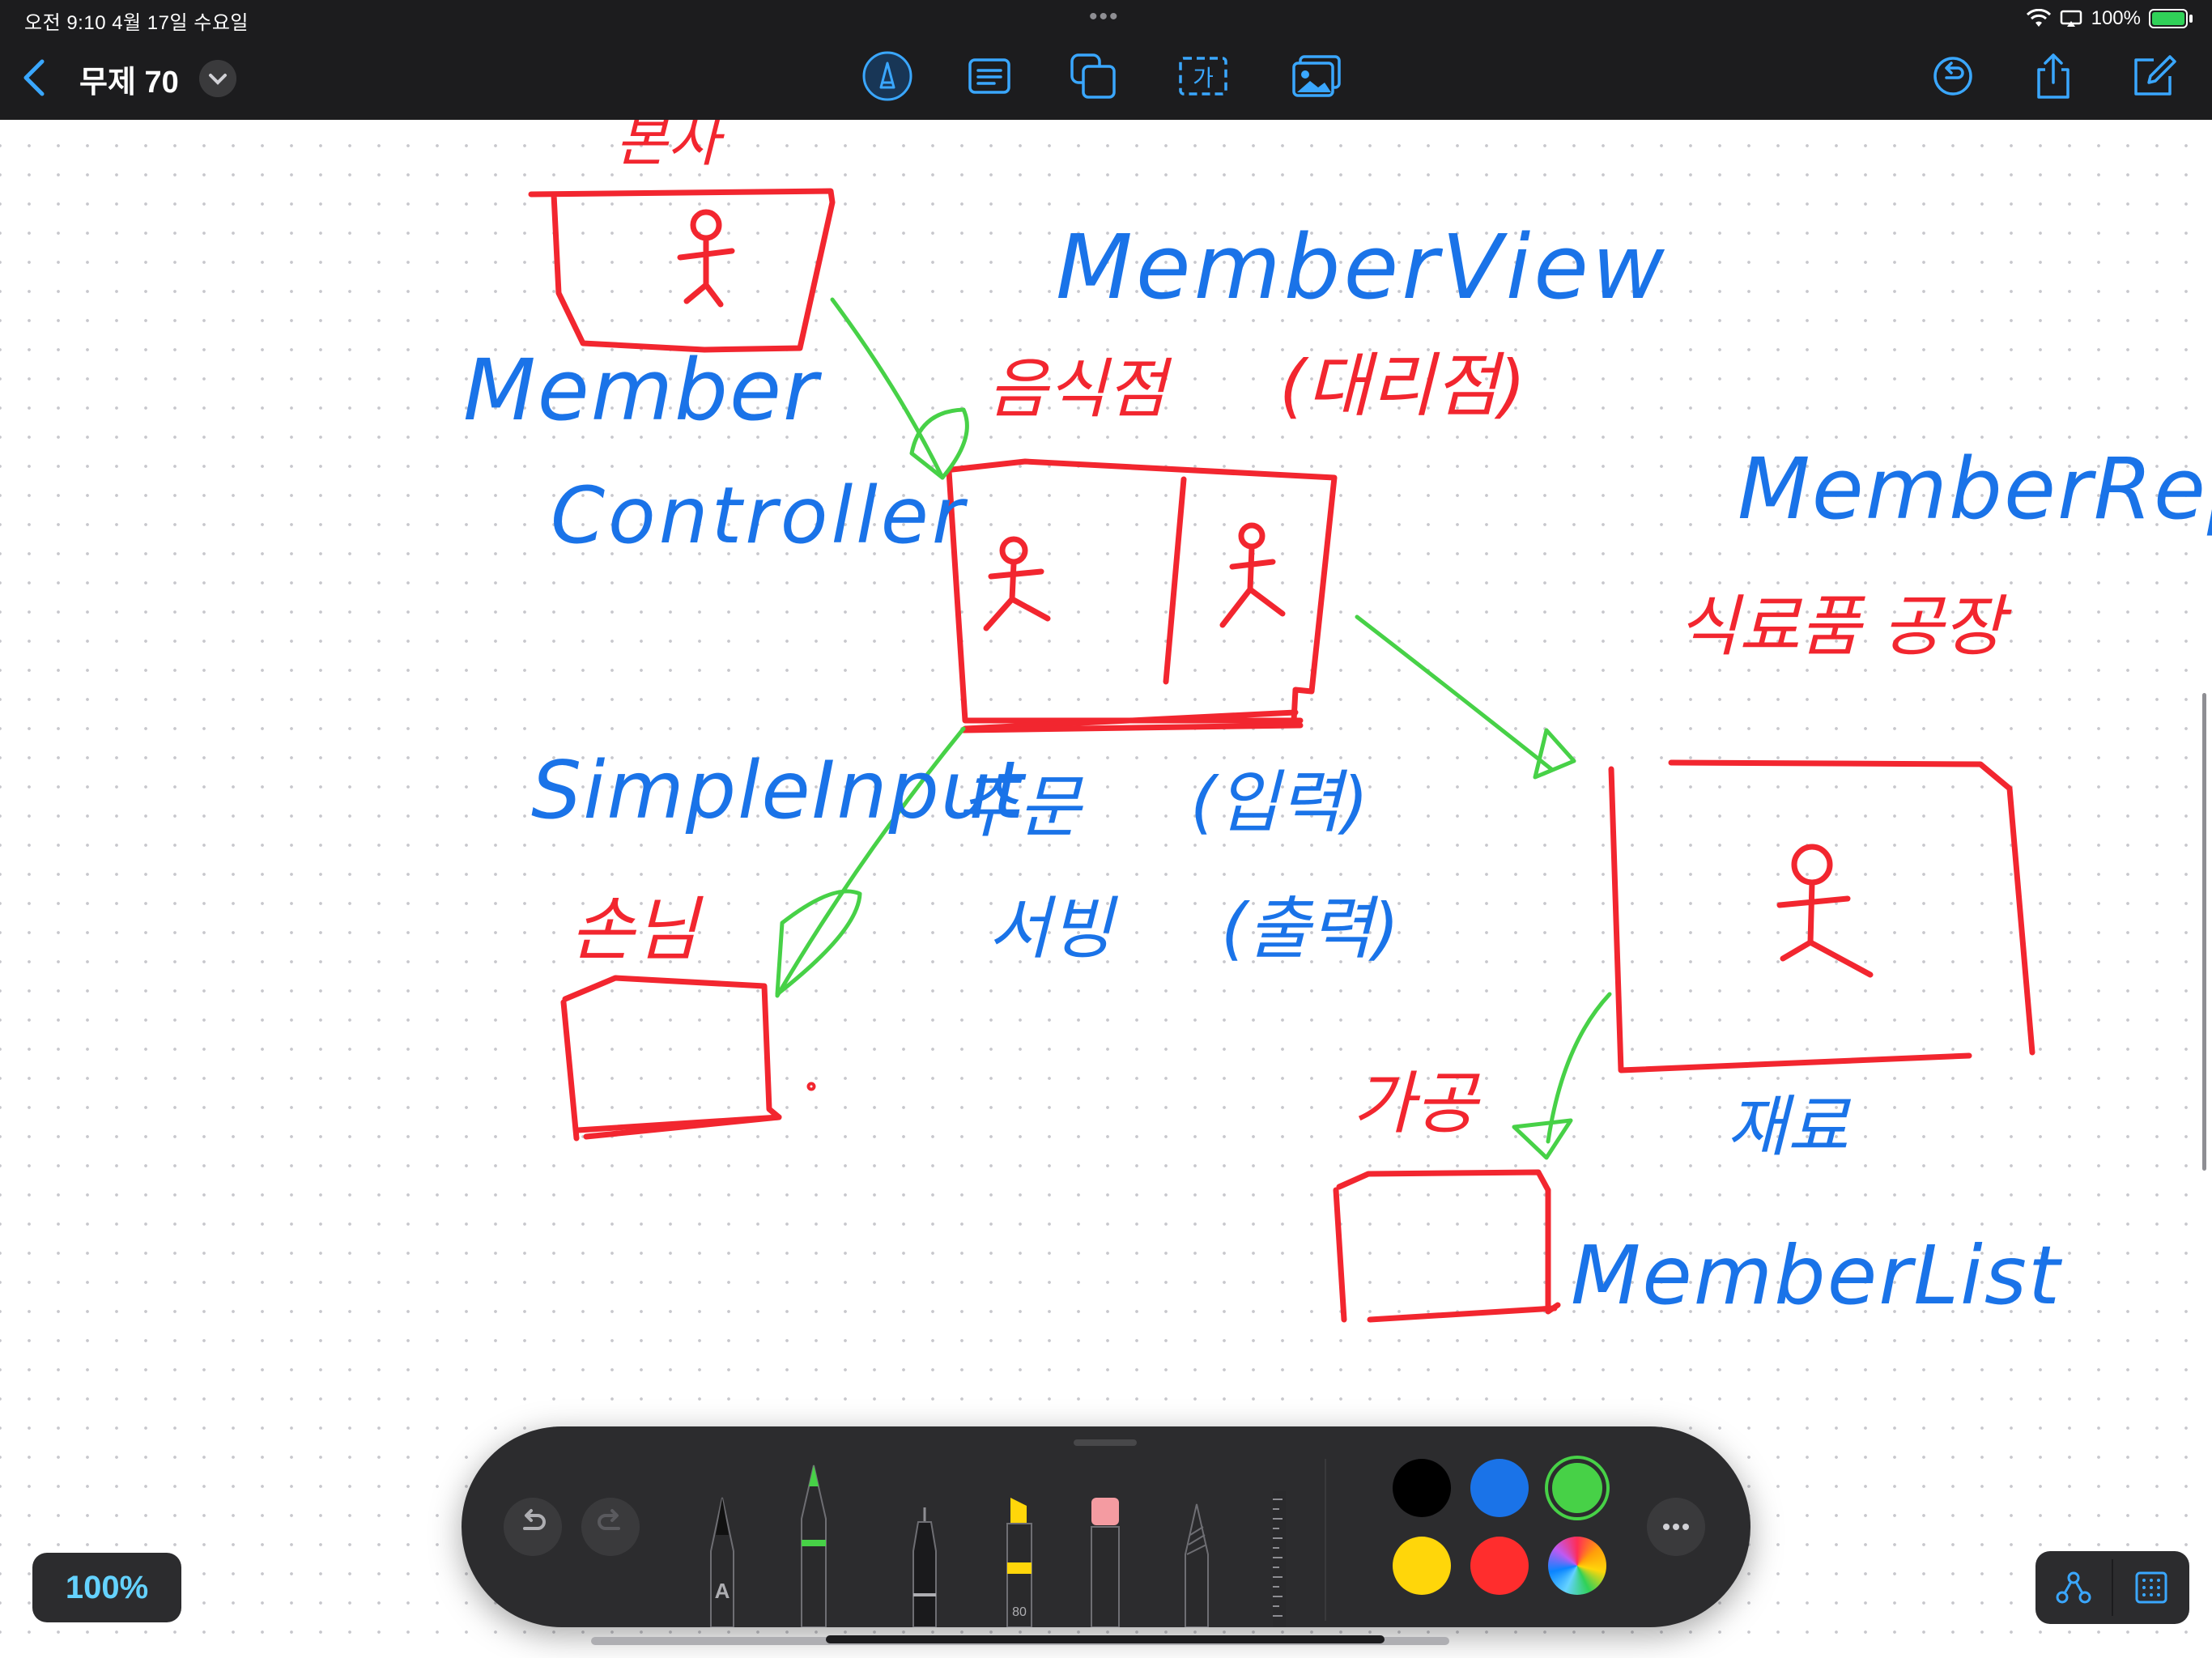 The width and height of the screenshot is (2212, 1658). I want to click on canvas-options-group, so click(2112, 1587).